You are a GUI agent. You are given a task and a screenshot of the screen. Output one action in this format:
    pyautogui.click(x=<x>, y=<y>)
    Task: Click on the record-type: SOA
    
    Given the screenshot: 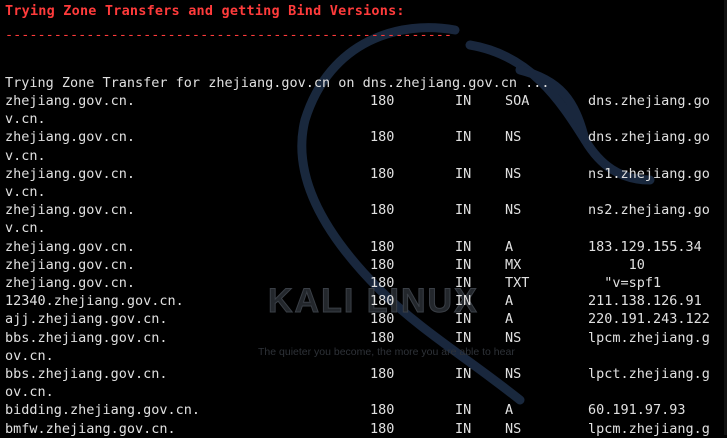 What is the action you would take?
    pyautogui.click(x=517, y=101)
    